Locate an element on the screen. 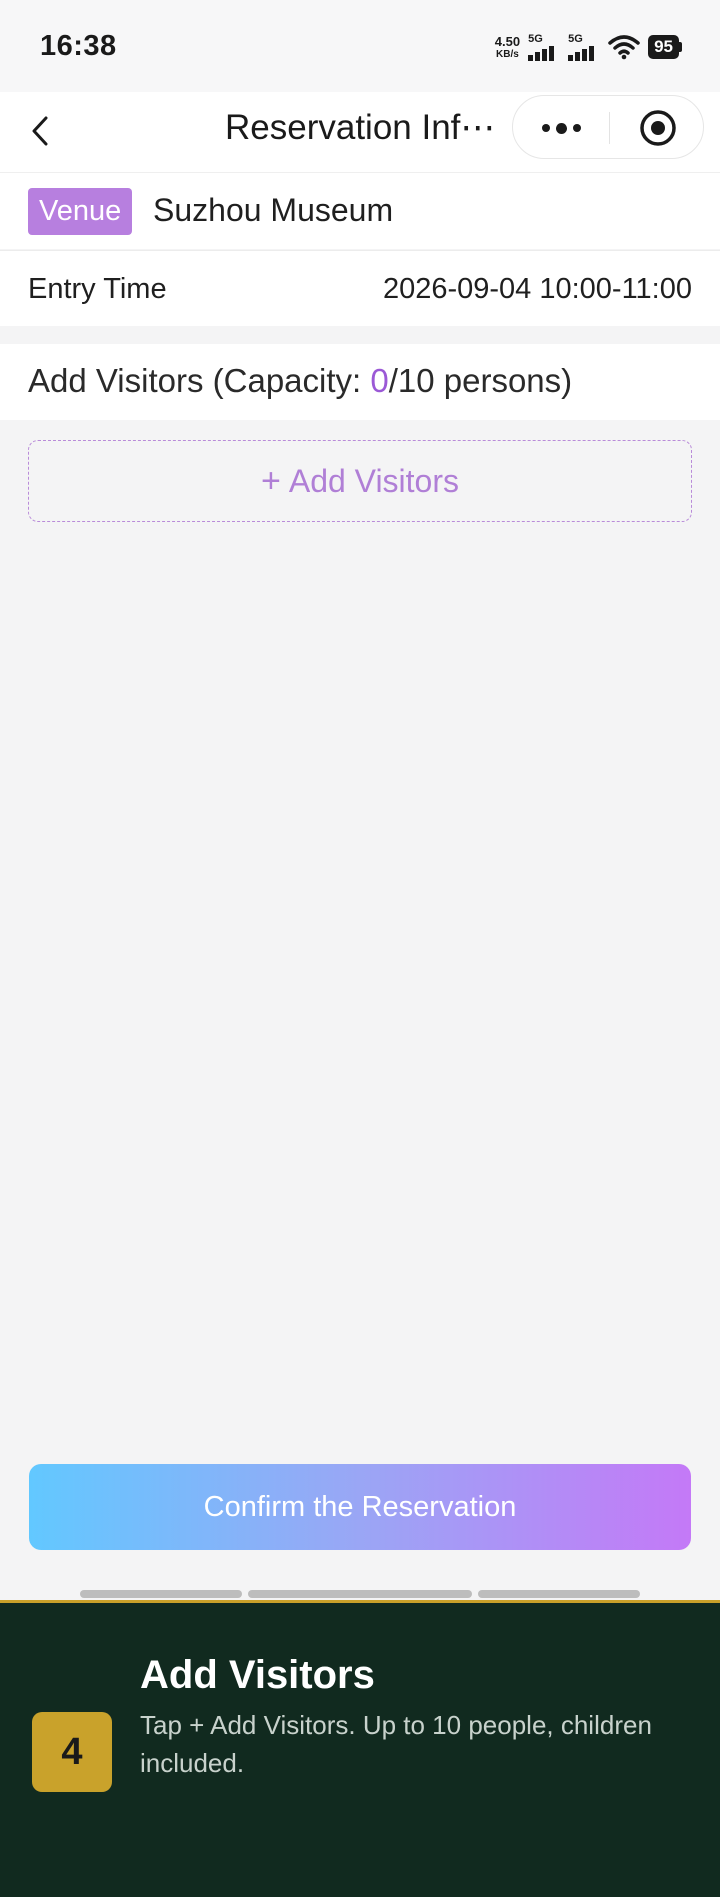 The image size is (720, 1897). status-icons: 4.50 KB/s 5G 5G 95 is located at coordinates (588, 47).